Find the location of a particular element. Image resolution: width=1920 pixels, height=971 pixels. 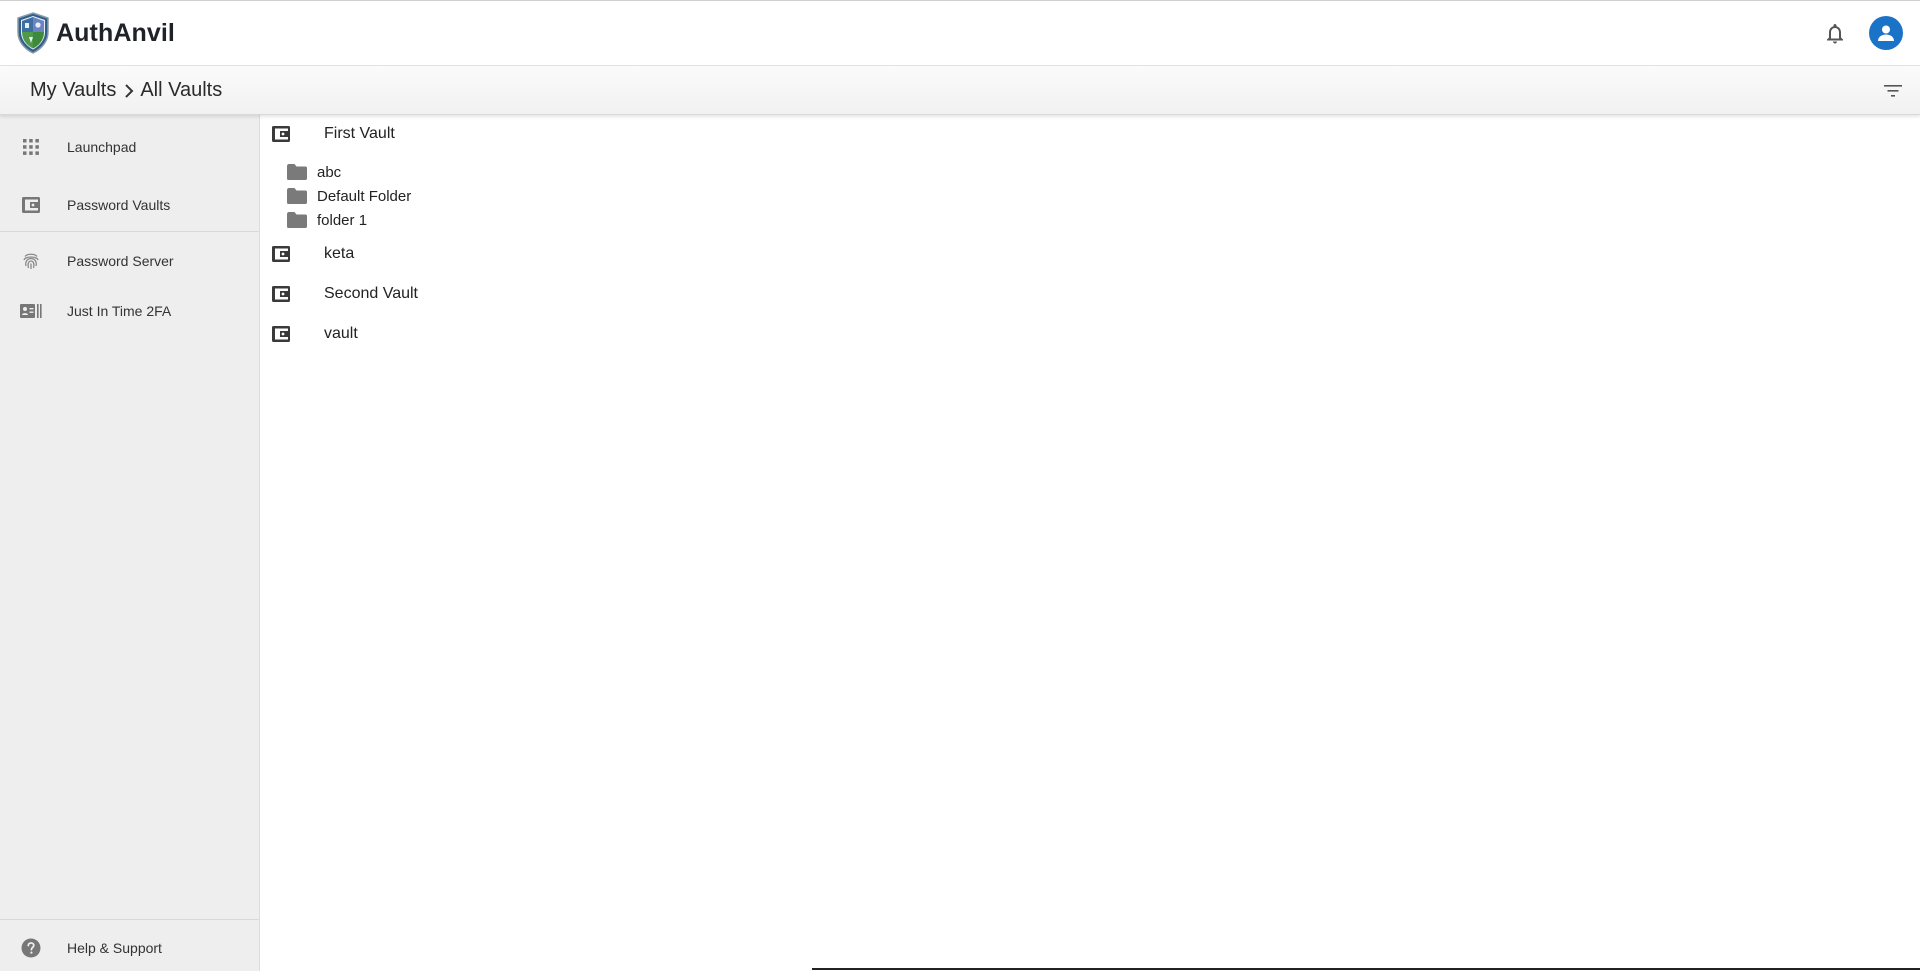

brand: AuthAnvil is located at coordinates (95, 33).